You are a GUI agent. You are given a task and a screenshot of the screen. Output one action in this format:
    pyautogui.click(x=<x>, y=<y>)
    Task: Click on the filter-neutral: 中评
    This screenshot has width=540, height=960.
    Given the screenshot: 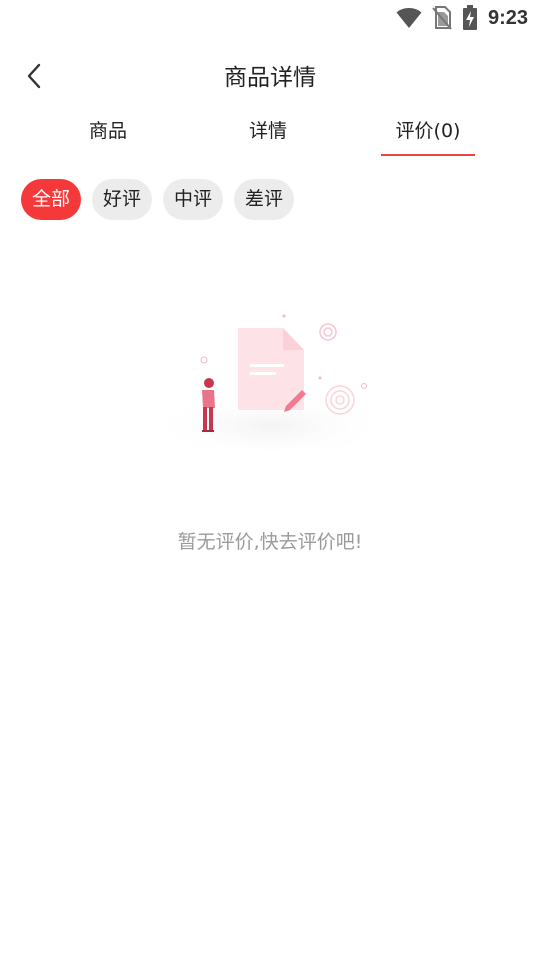 What is the action you would take?
    pyautogui.click(x=193, y=199)
    